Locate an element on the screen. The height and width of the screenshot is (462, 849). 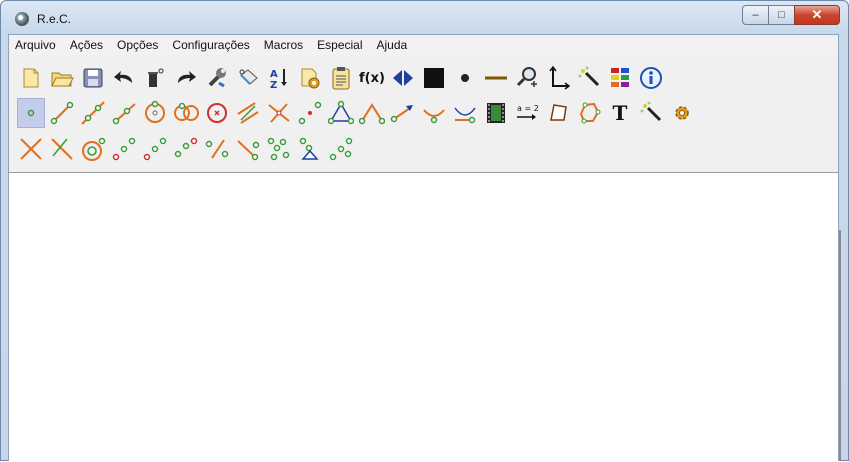
text-tool: T is located at coordinates (620, 113).